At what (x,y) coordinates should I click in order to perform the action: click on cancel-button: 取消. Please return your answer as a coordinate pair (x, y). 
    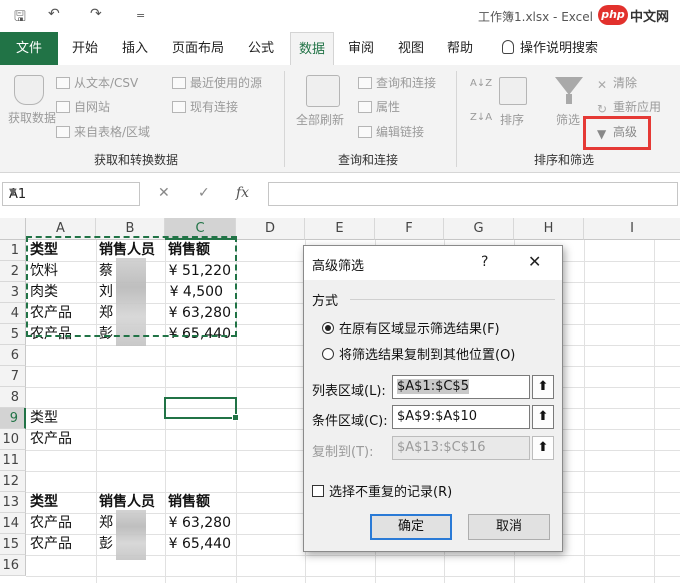
    Looking at the image, I should click on (509, 527).